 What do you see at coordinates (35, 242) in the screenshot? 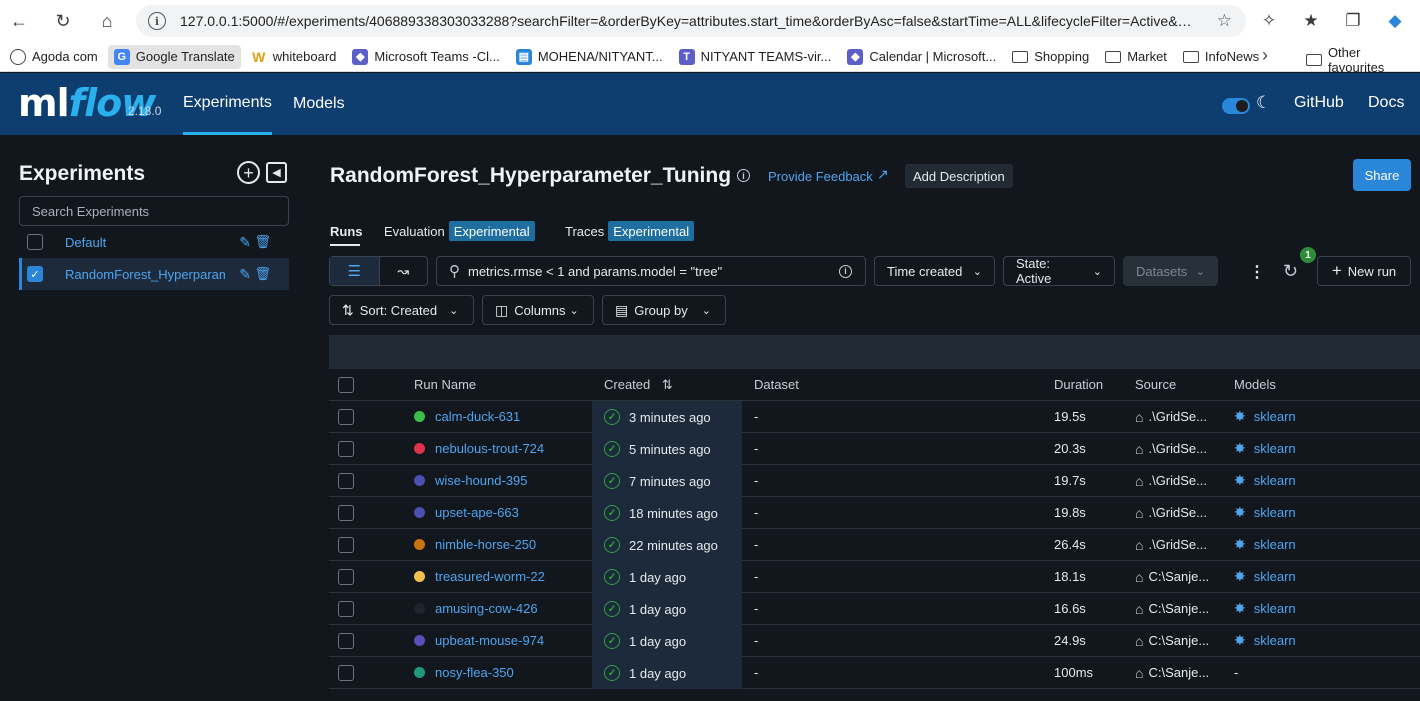
I see `experiment-checkbox` at bounding box center [35, 242].